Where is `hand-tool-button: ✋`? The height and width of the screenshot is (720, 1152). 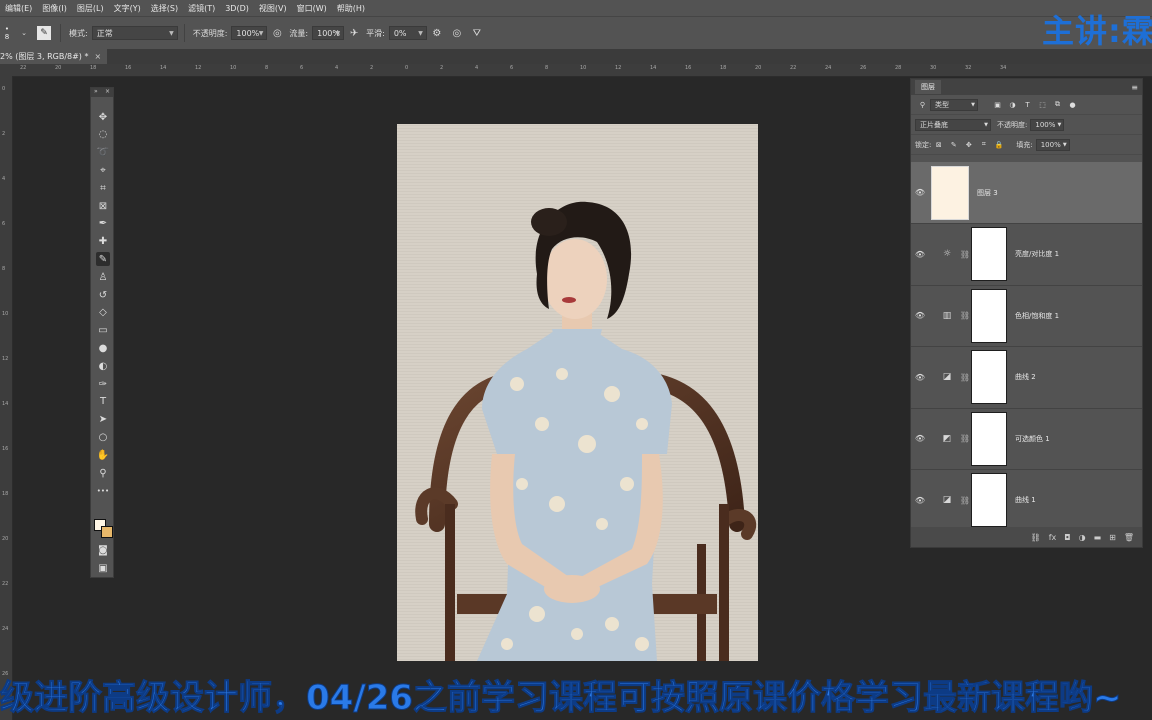 hand-tool-button: ✋ is located at coordinates (103, 455).